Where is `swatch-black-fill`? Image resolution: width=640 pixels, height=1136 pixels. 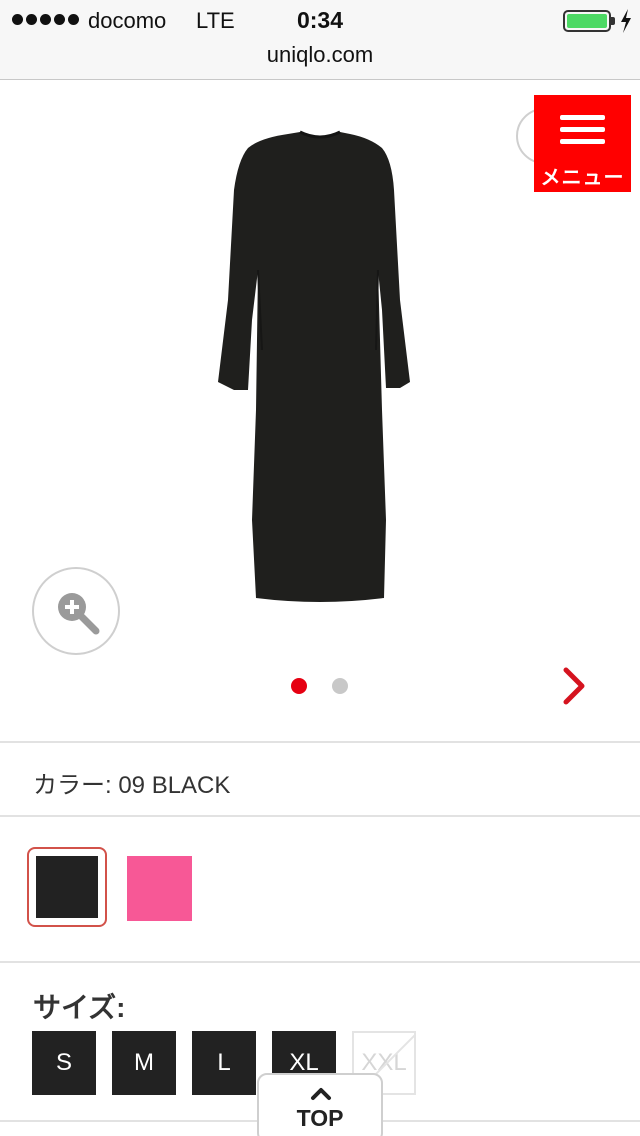 swatch-black-fill is located at coordinates (67, 887).